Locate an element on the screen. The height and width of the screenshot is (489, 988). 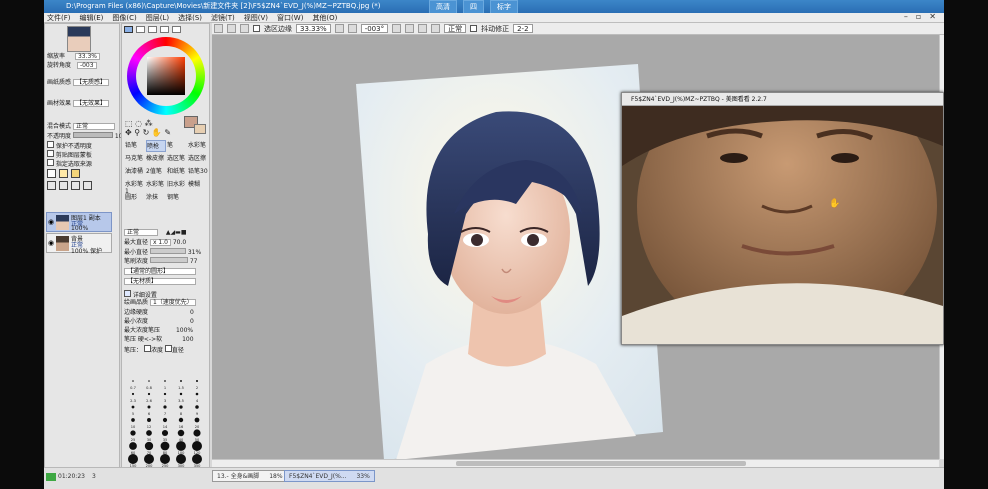
zoom-select: 33.33% is located at coordinates (313, 28).